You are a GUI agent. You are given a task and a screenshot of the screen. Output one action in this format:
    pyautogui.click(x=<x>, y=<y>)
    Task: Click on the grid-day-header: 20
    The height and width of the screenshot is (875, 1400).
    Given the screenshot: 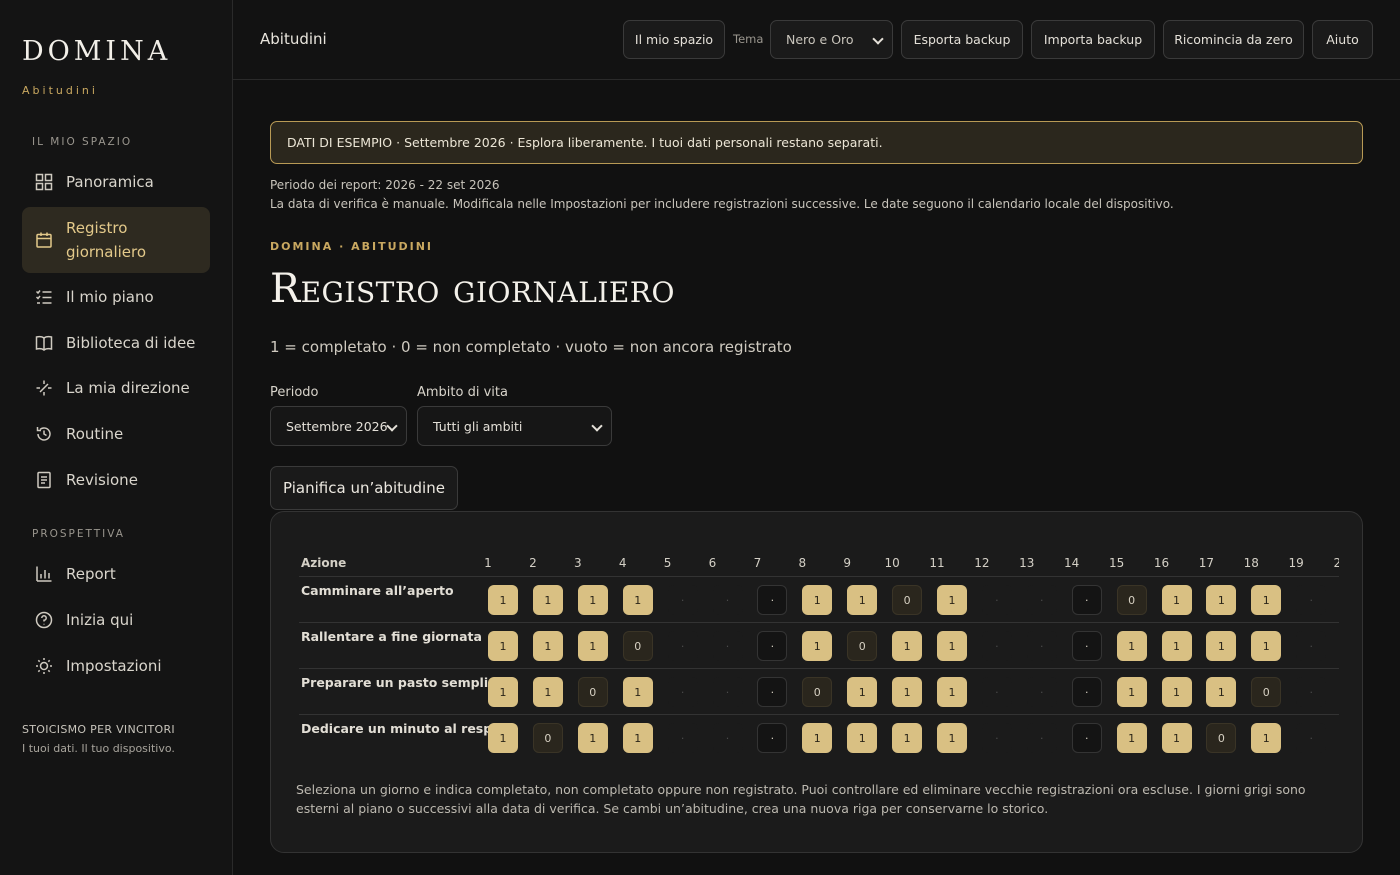 What is the action you would take?
    pyautogui.click(x=1336, y=563)
    